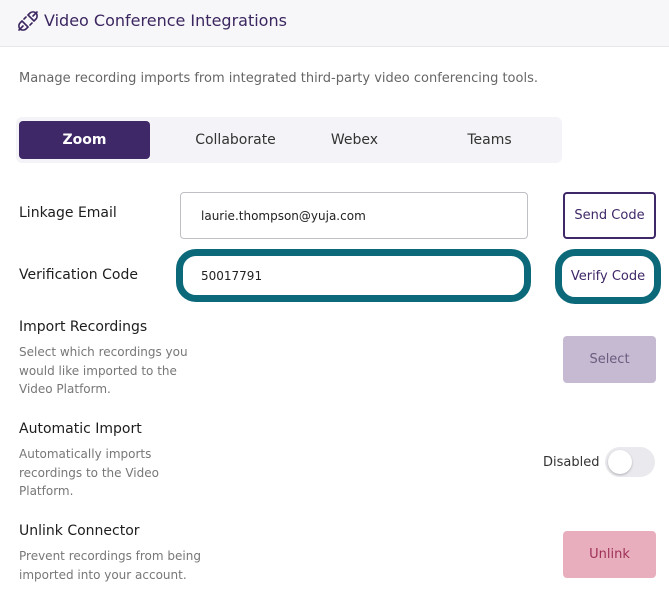 Image resolution: width=669 pixels, height=611 pixels. I want to click on linkage-email-field: laurie.thompson@yuja.com, so click(354, 215).